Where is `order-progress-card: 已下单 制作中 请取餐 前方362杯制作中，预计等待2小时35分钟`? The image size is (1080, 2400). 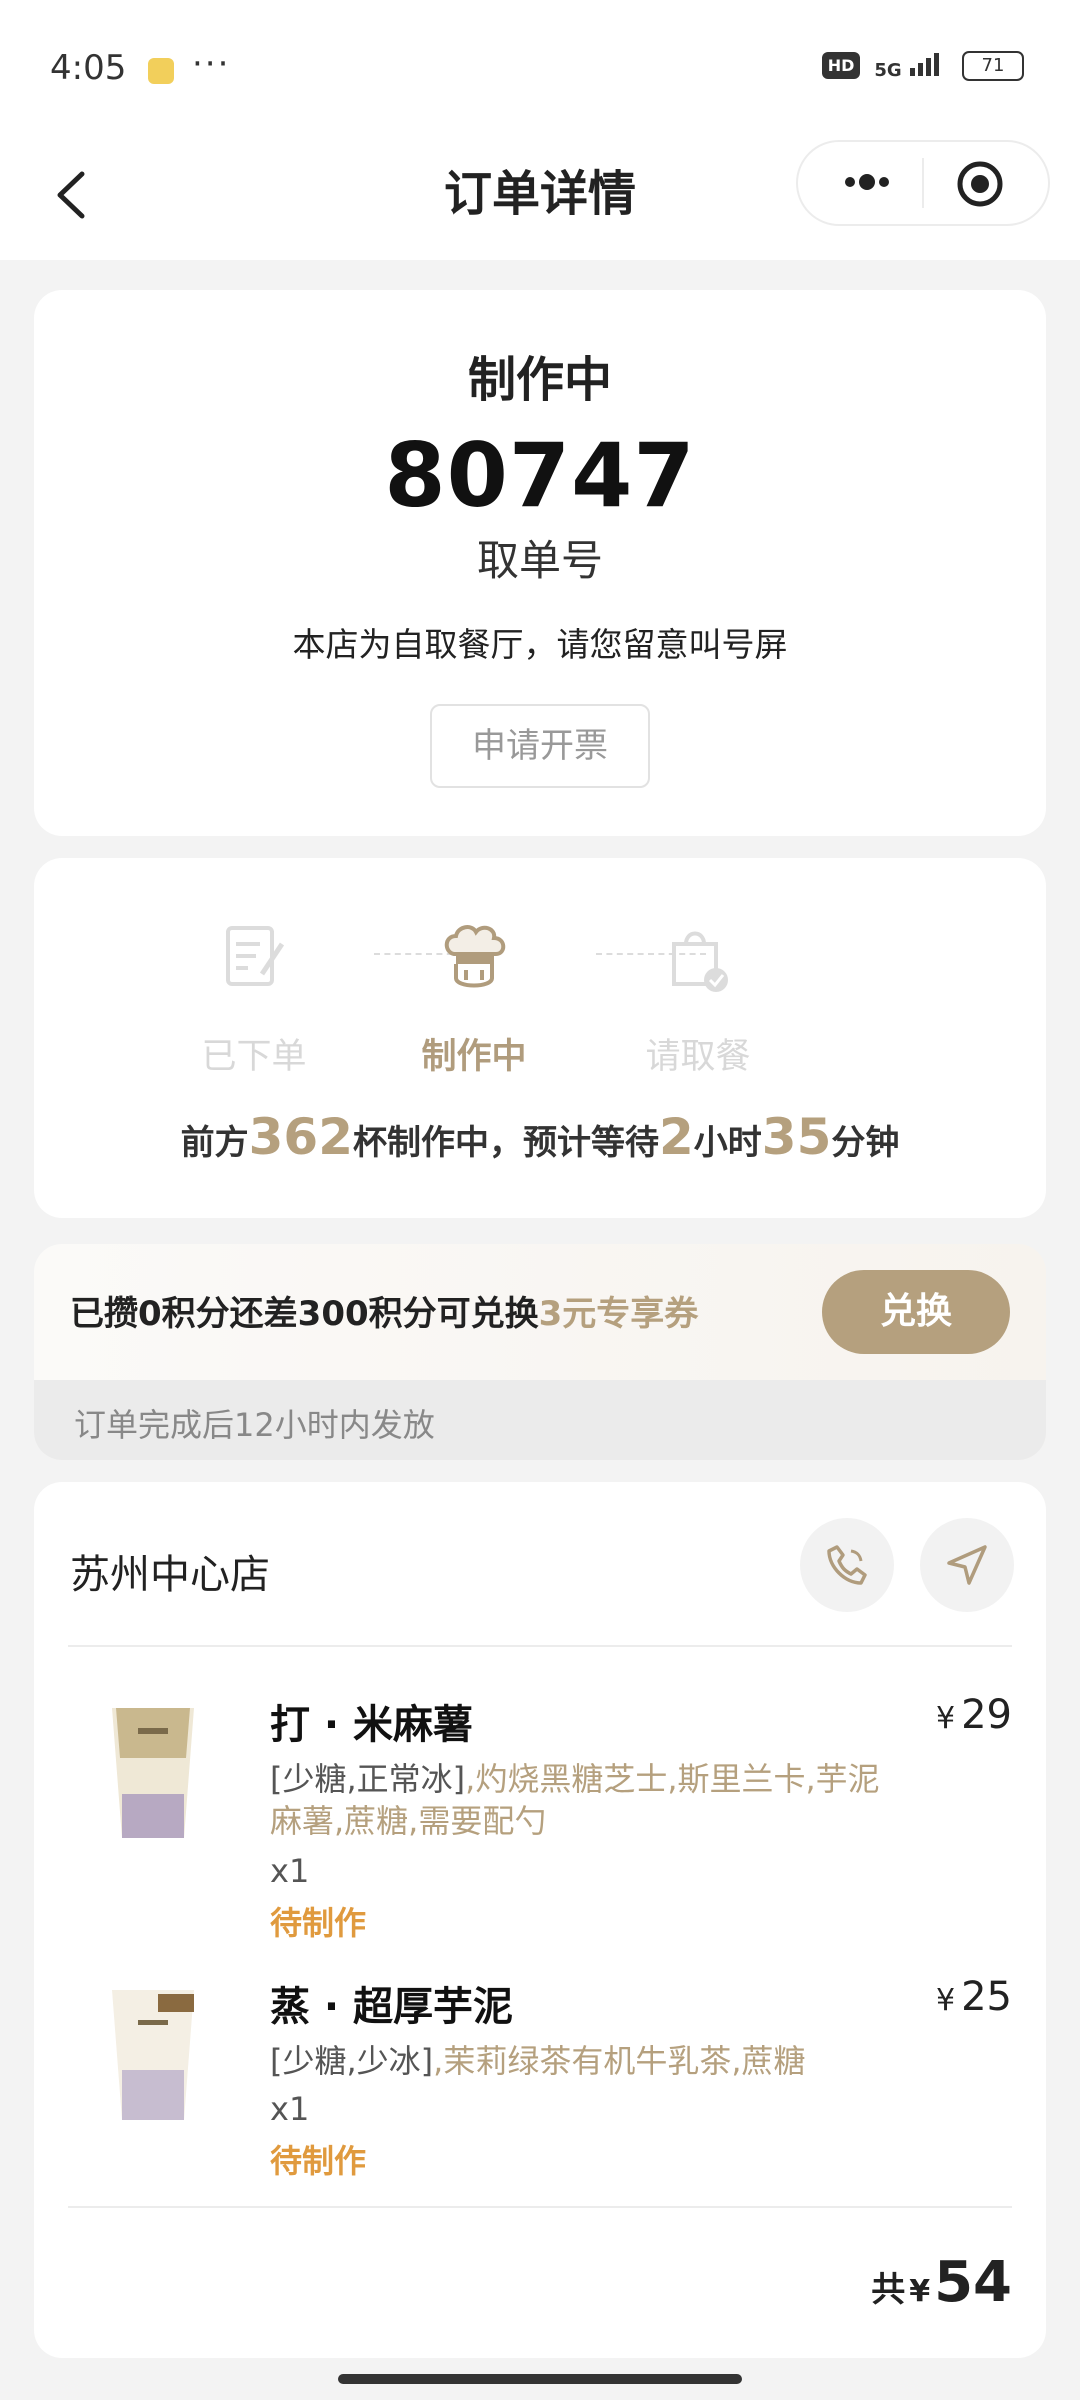
order-progress-card: 已下单 制作中 请取餐 前方362杯制作中，预计等待2小时35分钟 is located at coordinates (540, 1038).